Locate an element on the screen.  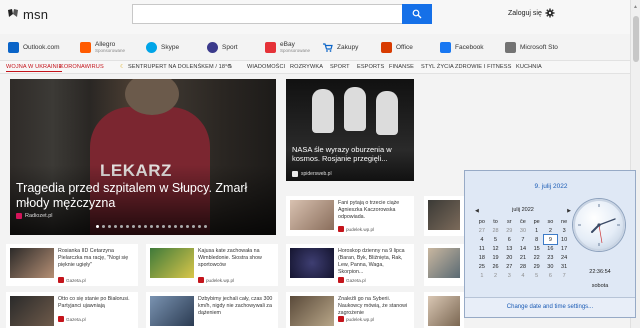
search-input is located at coordinates (268, 14).